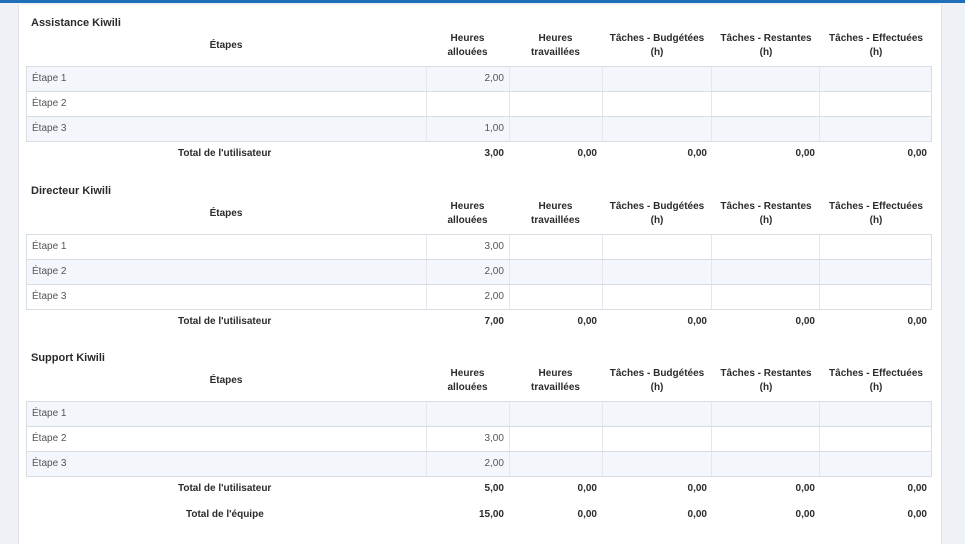 Image resolution: width=965 pixels, height=544 pixels. Describe the element at coordinates (697, 514) in the screenshot. I see `team-total-taches-budgetees: 0,00` at that location.